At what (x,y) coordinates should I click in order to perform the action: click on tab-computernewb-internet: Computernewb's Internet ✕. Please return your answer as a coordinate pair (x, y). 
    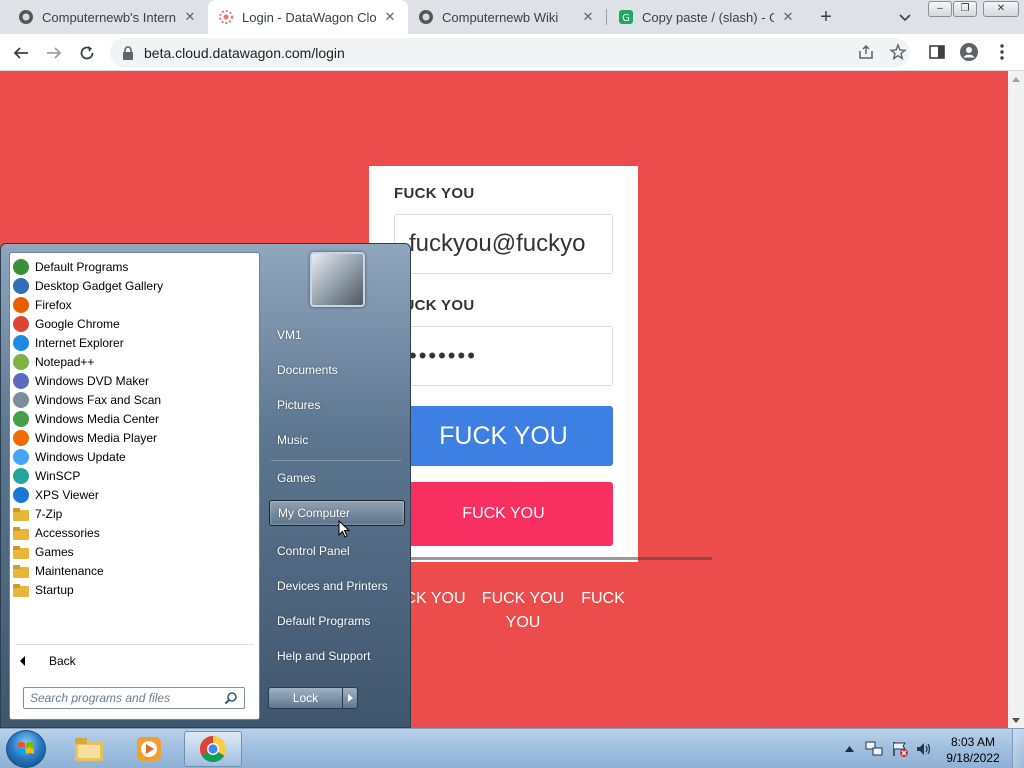
    Looking at the image, I should click on (108, 17).